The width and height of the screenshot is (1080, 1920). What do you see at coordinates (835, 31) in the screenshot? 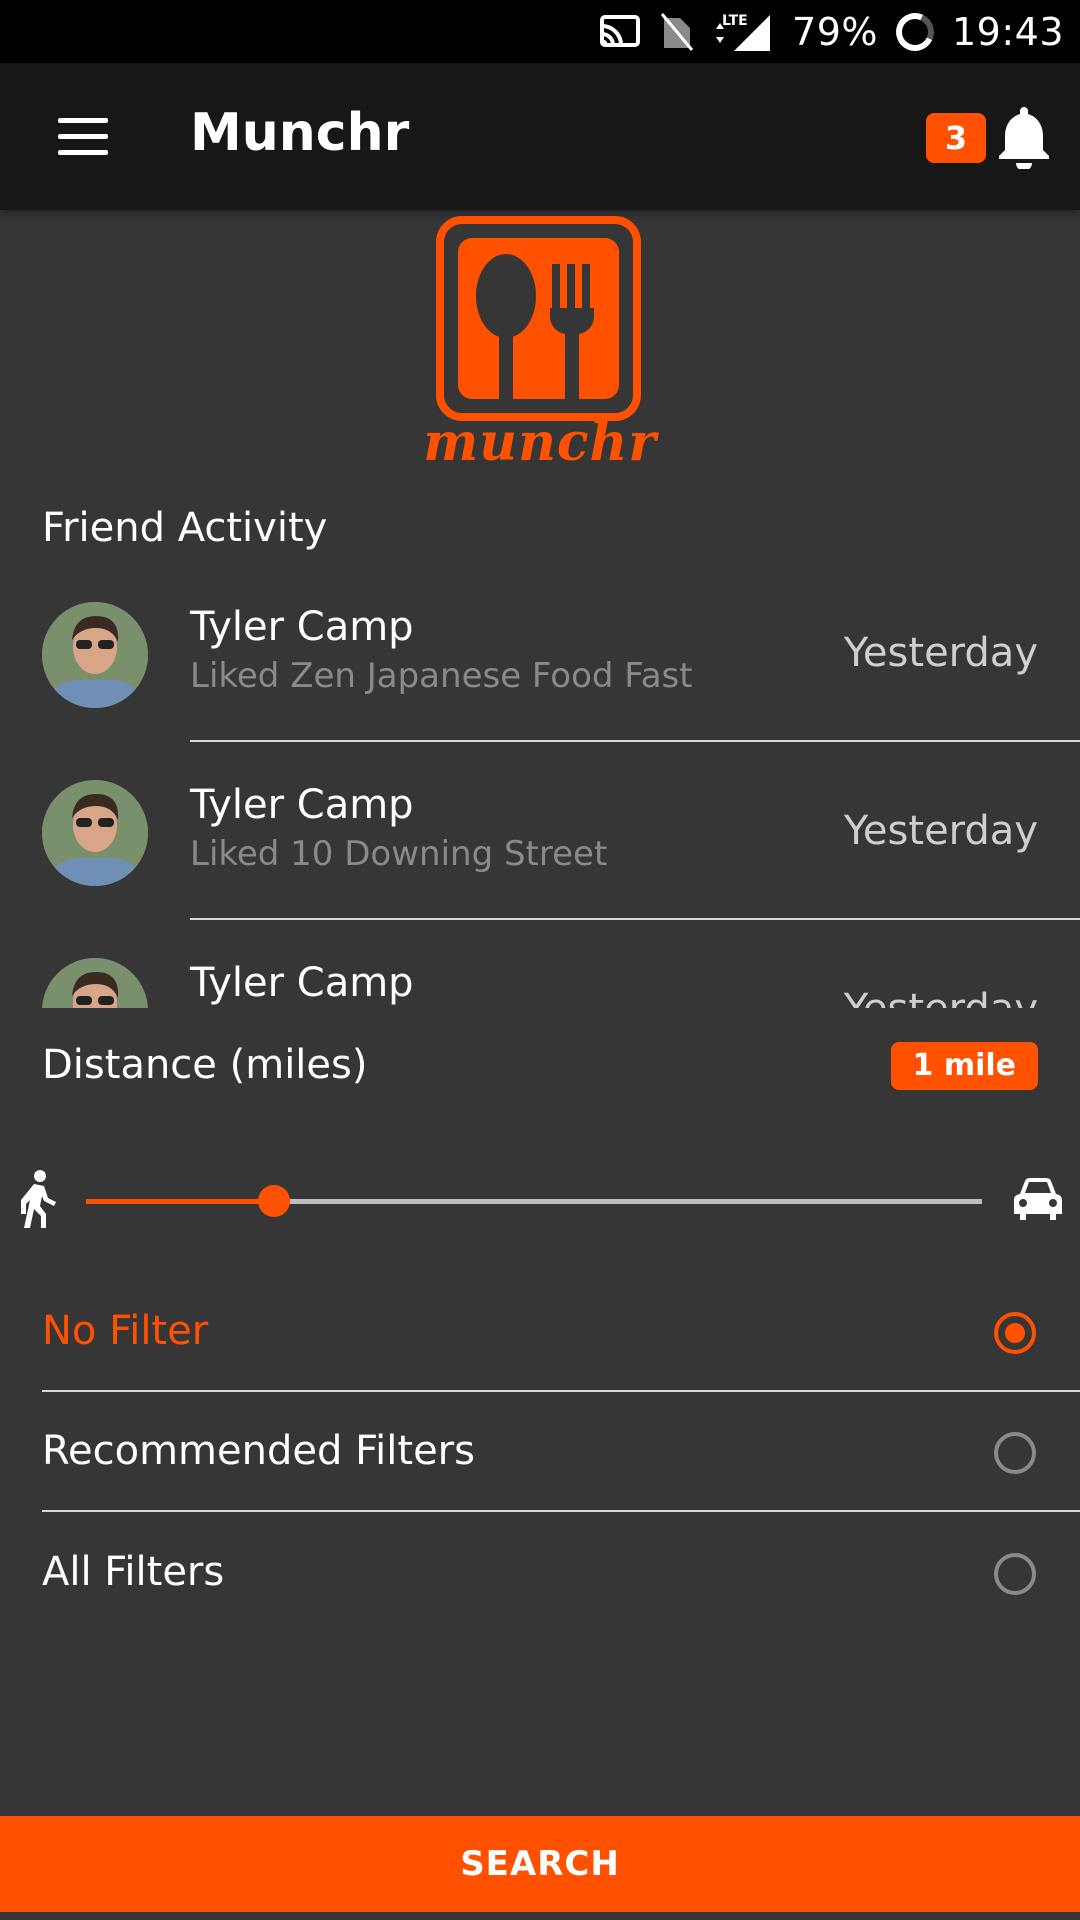
I see `battery-percent: 79%` at bounding box center [835, 31].